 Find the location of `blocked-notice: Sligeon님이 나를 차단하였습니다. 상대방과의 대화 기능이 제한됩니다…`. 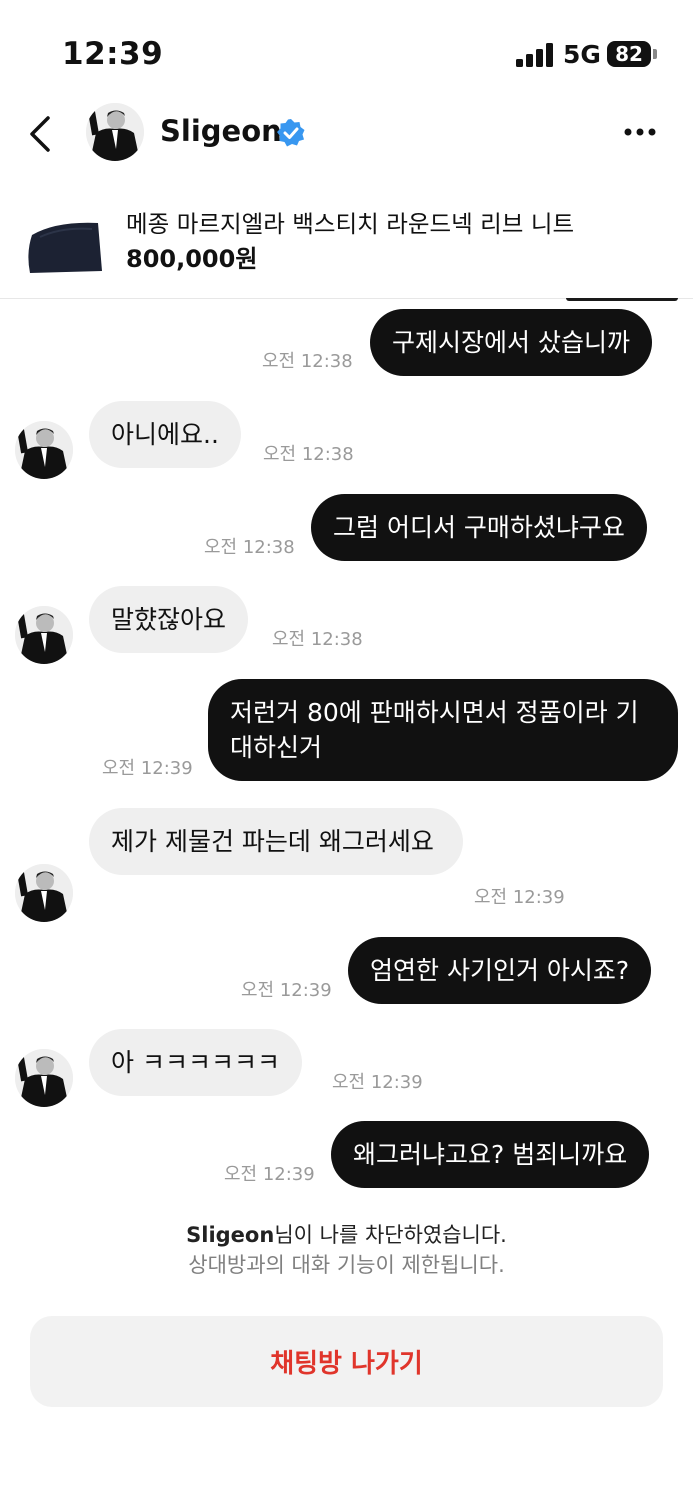

blocked-notice: Sligeon님이 나를 차단하였습니다. 상대방과의 대화 기능이 제한됩니다… is located at coordinates (346, 1250).